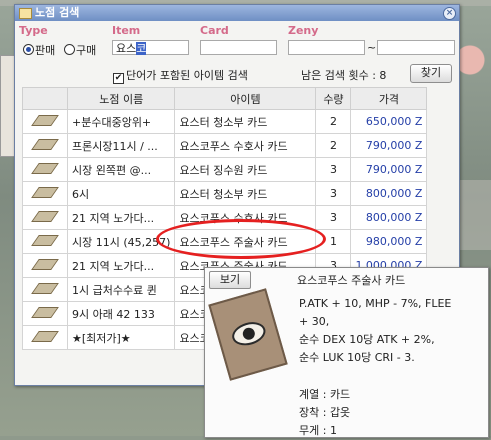 This screenshot has width=491, height=440. I want to click on table-row: 프론시장11시 / ... 요스코푸스 수호사 카드 2 790,000 Z, so click(225, 145).